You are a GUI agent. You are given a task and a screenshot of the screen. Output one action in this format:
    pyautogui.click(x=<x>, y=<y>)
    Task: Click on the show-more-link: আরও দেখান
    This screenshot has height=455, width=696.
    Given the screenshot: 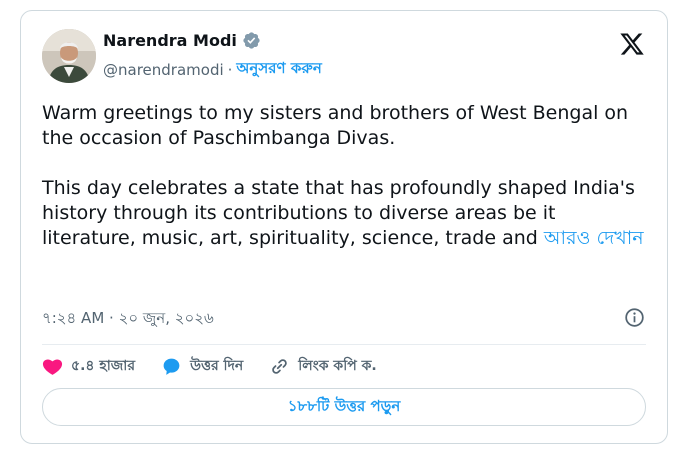 What is the action you would take?
    pyautogui.click(x=594, y=238)
    